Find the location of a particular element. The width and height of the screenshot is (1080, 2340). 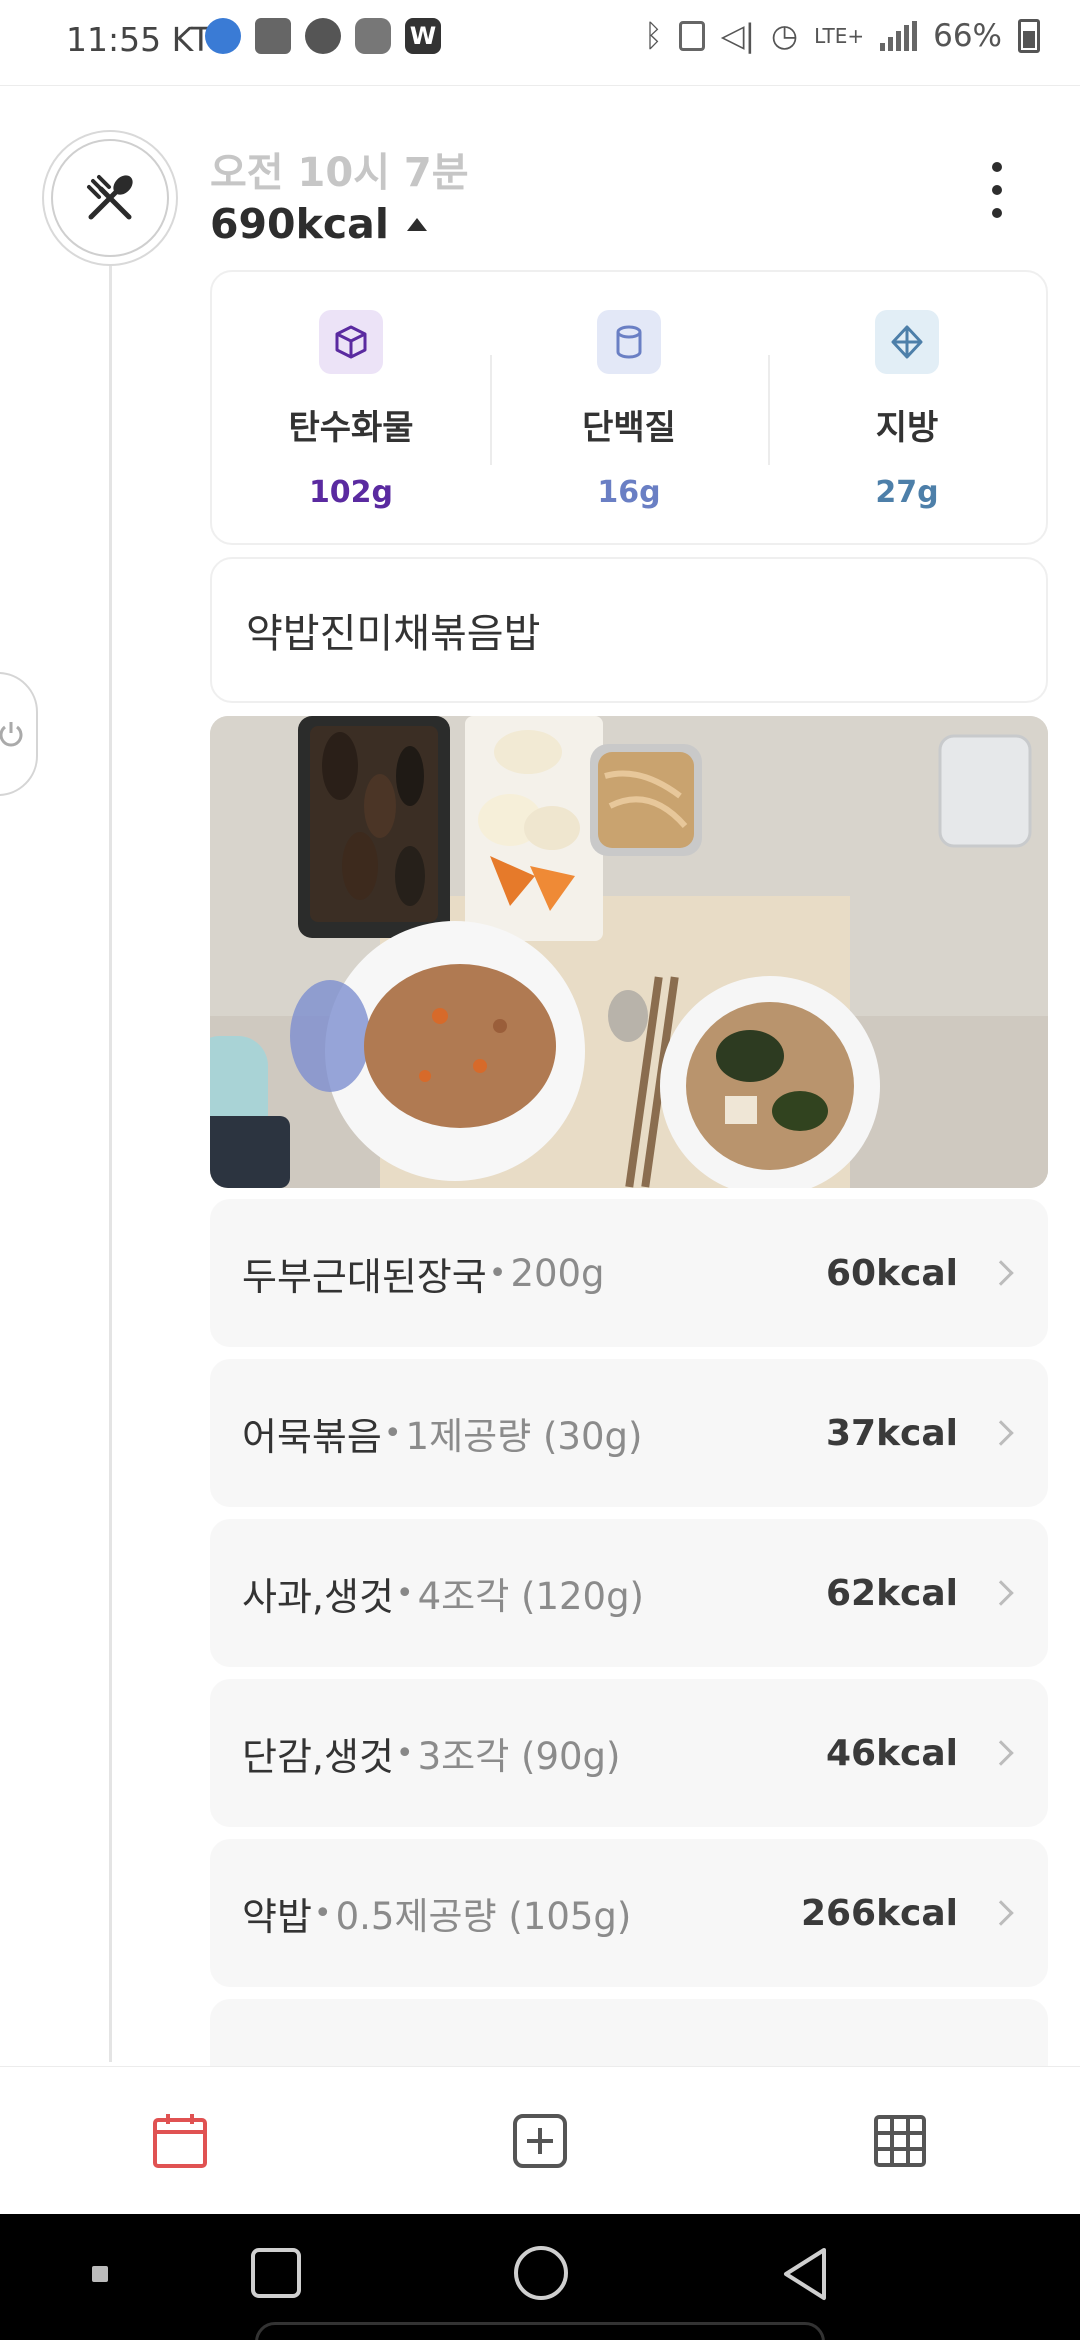

gesture-pill is located at coordinates (540, 2331).